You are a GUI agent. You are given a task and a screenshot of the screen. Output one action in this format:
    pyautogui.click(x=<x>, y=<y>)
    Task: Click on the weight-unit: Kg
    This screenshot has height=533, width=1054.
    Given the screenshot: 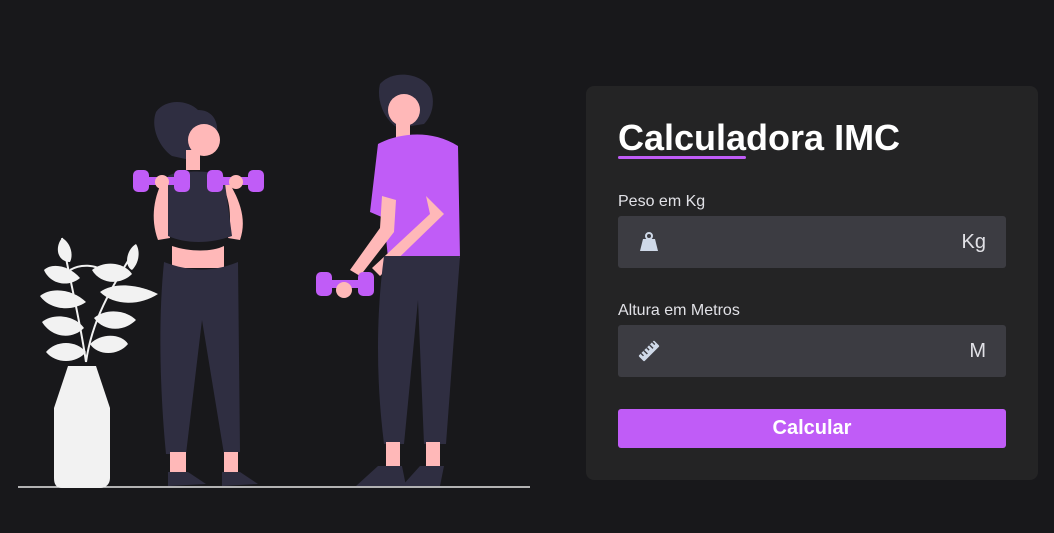 What is the action you would take?
    pyautogui.click(x=973, y=242)
    